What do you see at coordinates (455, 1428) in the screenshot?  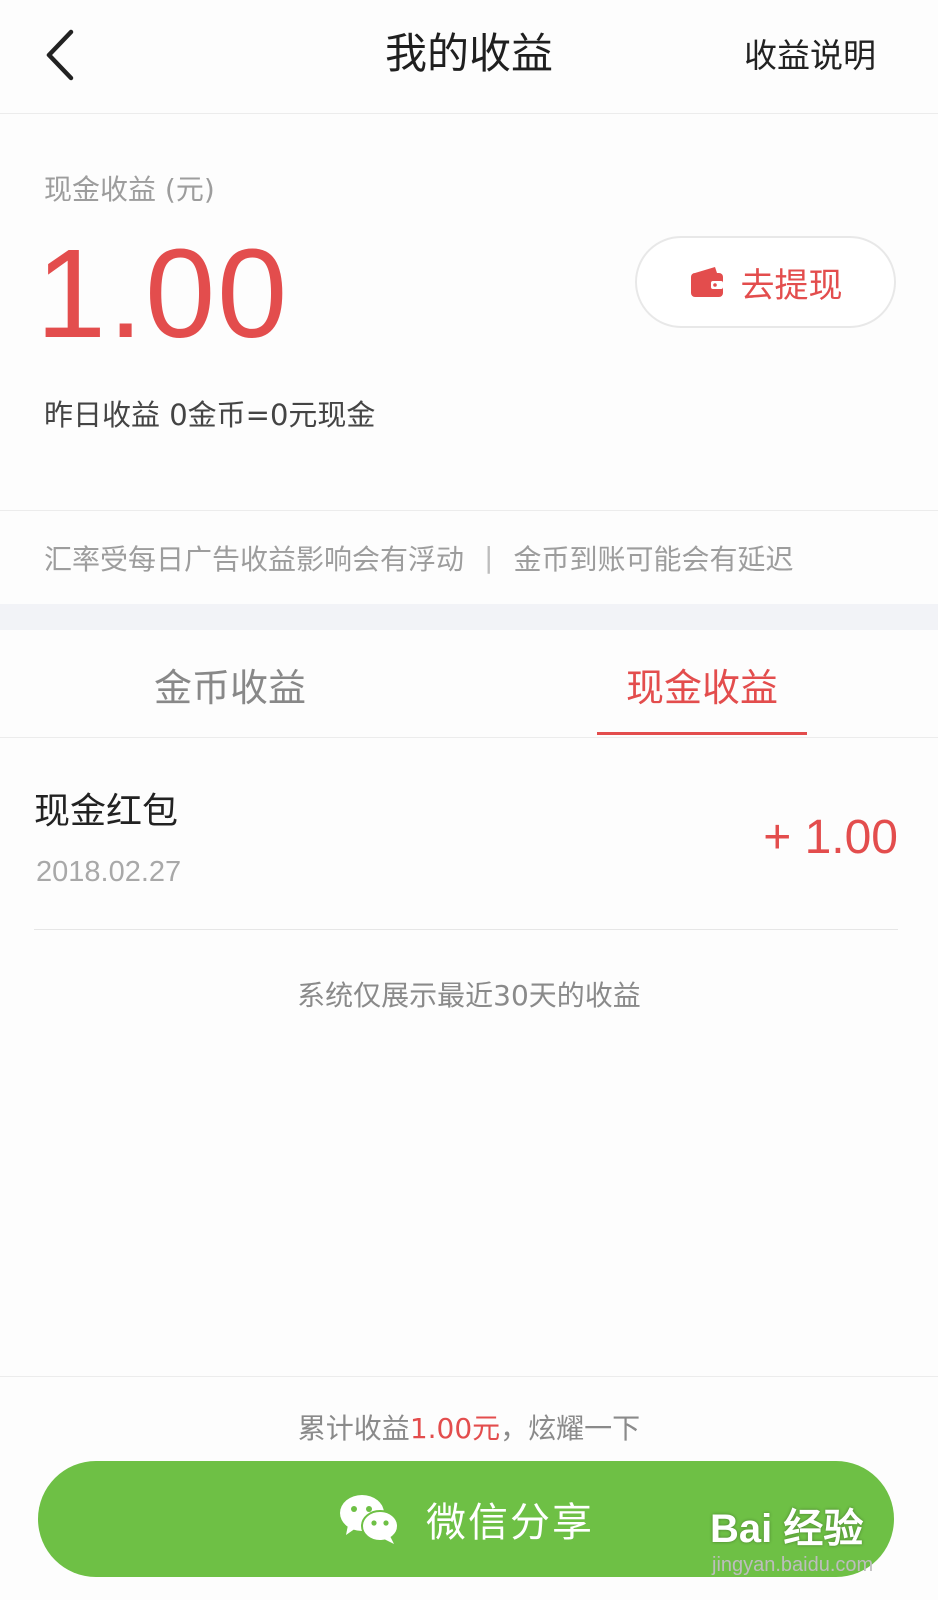 I see `total-value: 1.00元` at bounding box center [455, 1428].